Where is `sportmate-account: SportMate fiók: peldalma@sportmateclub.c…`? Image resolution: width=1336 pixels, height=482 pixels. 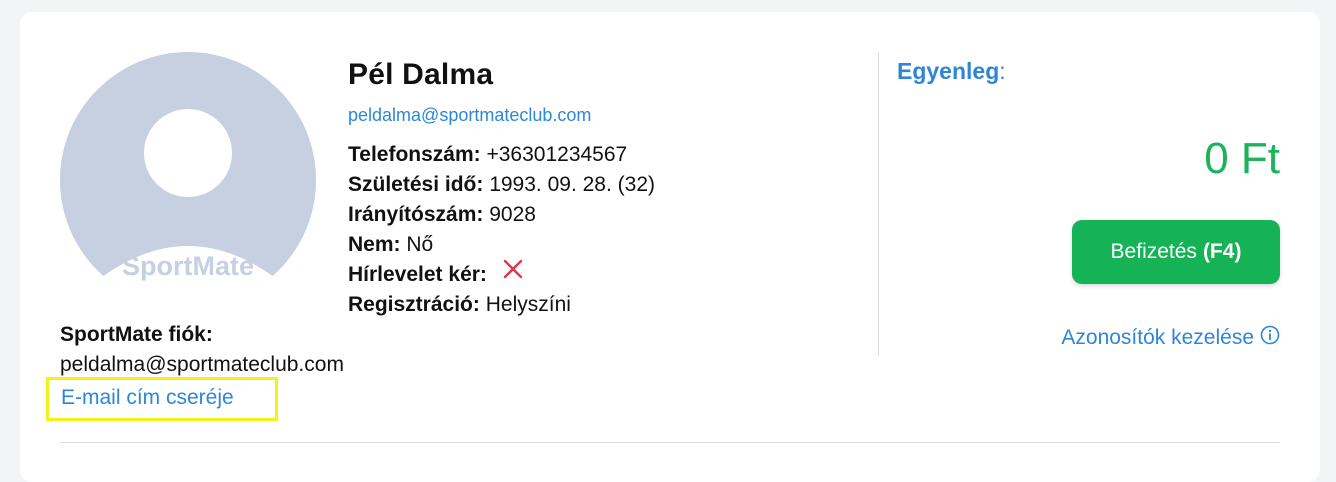
sportmate-account: SportMate fiók: peldalma@sportmateclub.c… is located at coordinates (202, 350).